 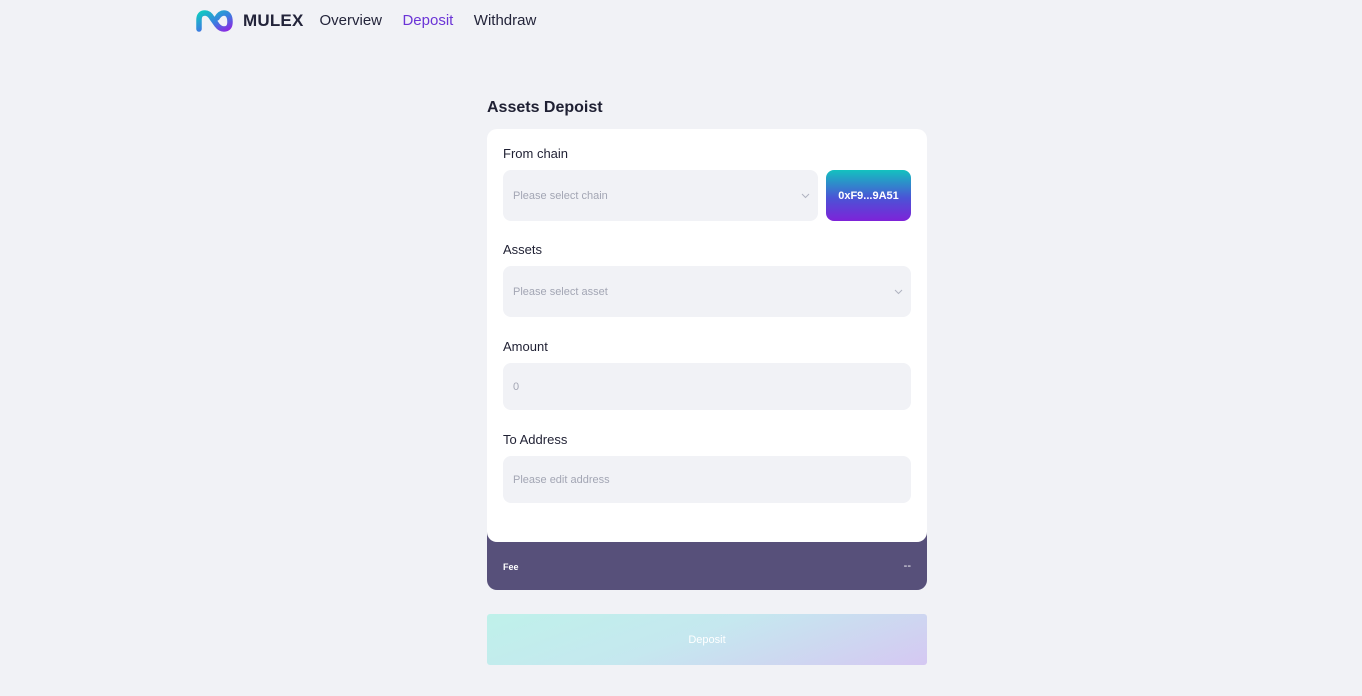 What do you see at coordinates (907, 566) in the screenshot?
I see `fee-value: --` at bounding box center [907, 566].